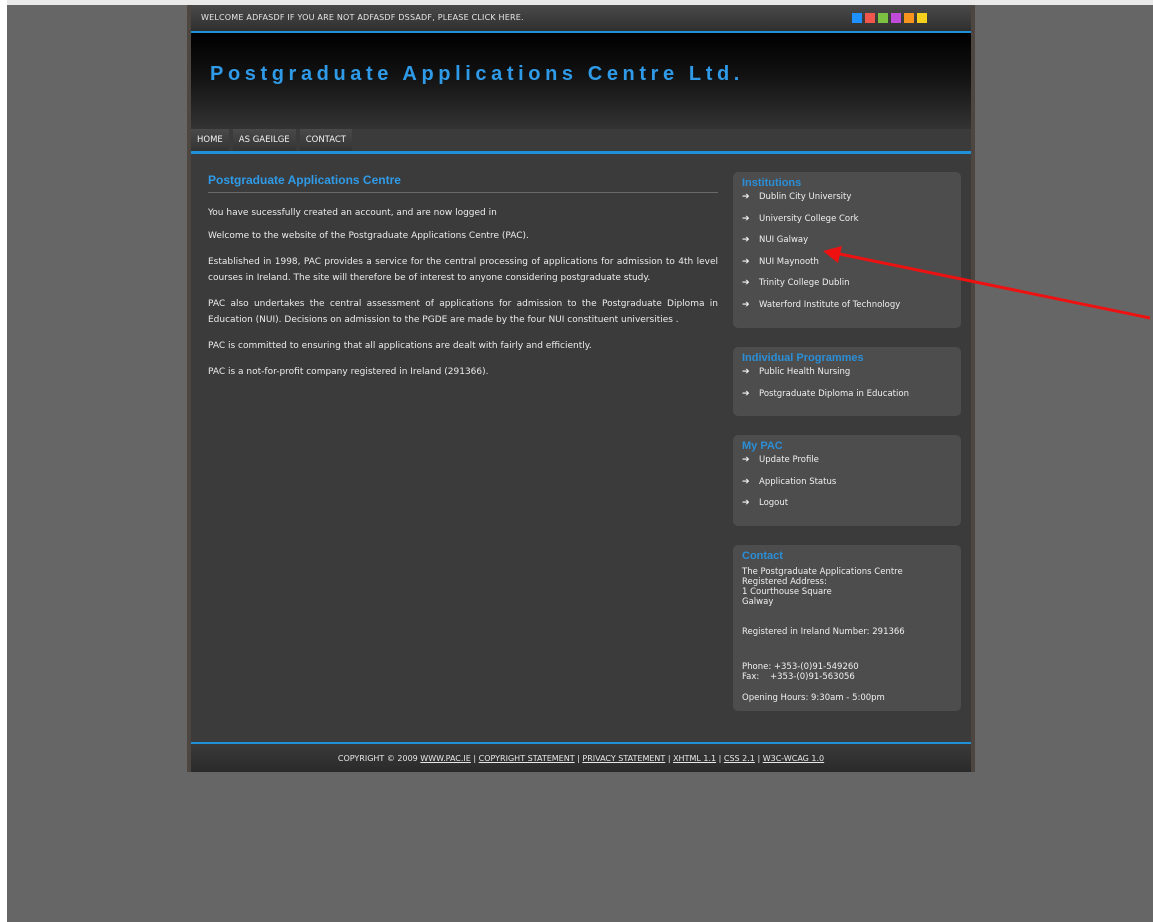  I want to click on annotation-arrow-line, so click(992, 285).